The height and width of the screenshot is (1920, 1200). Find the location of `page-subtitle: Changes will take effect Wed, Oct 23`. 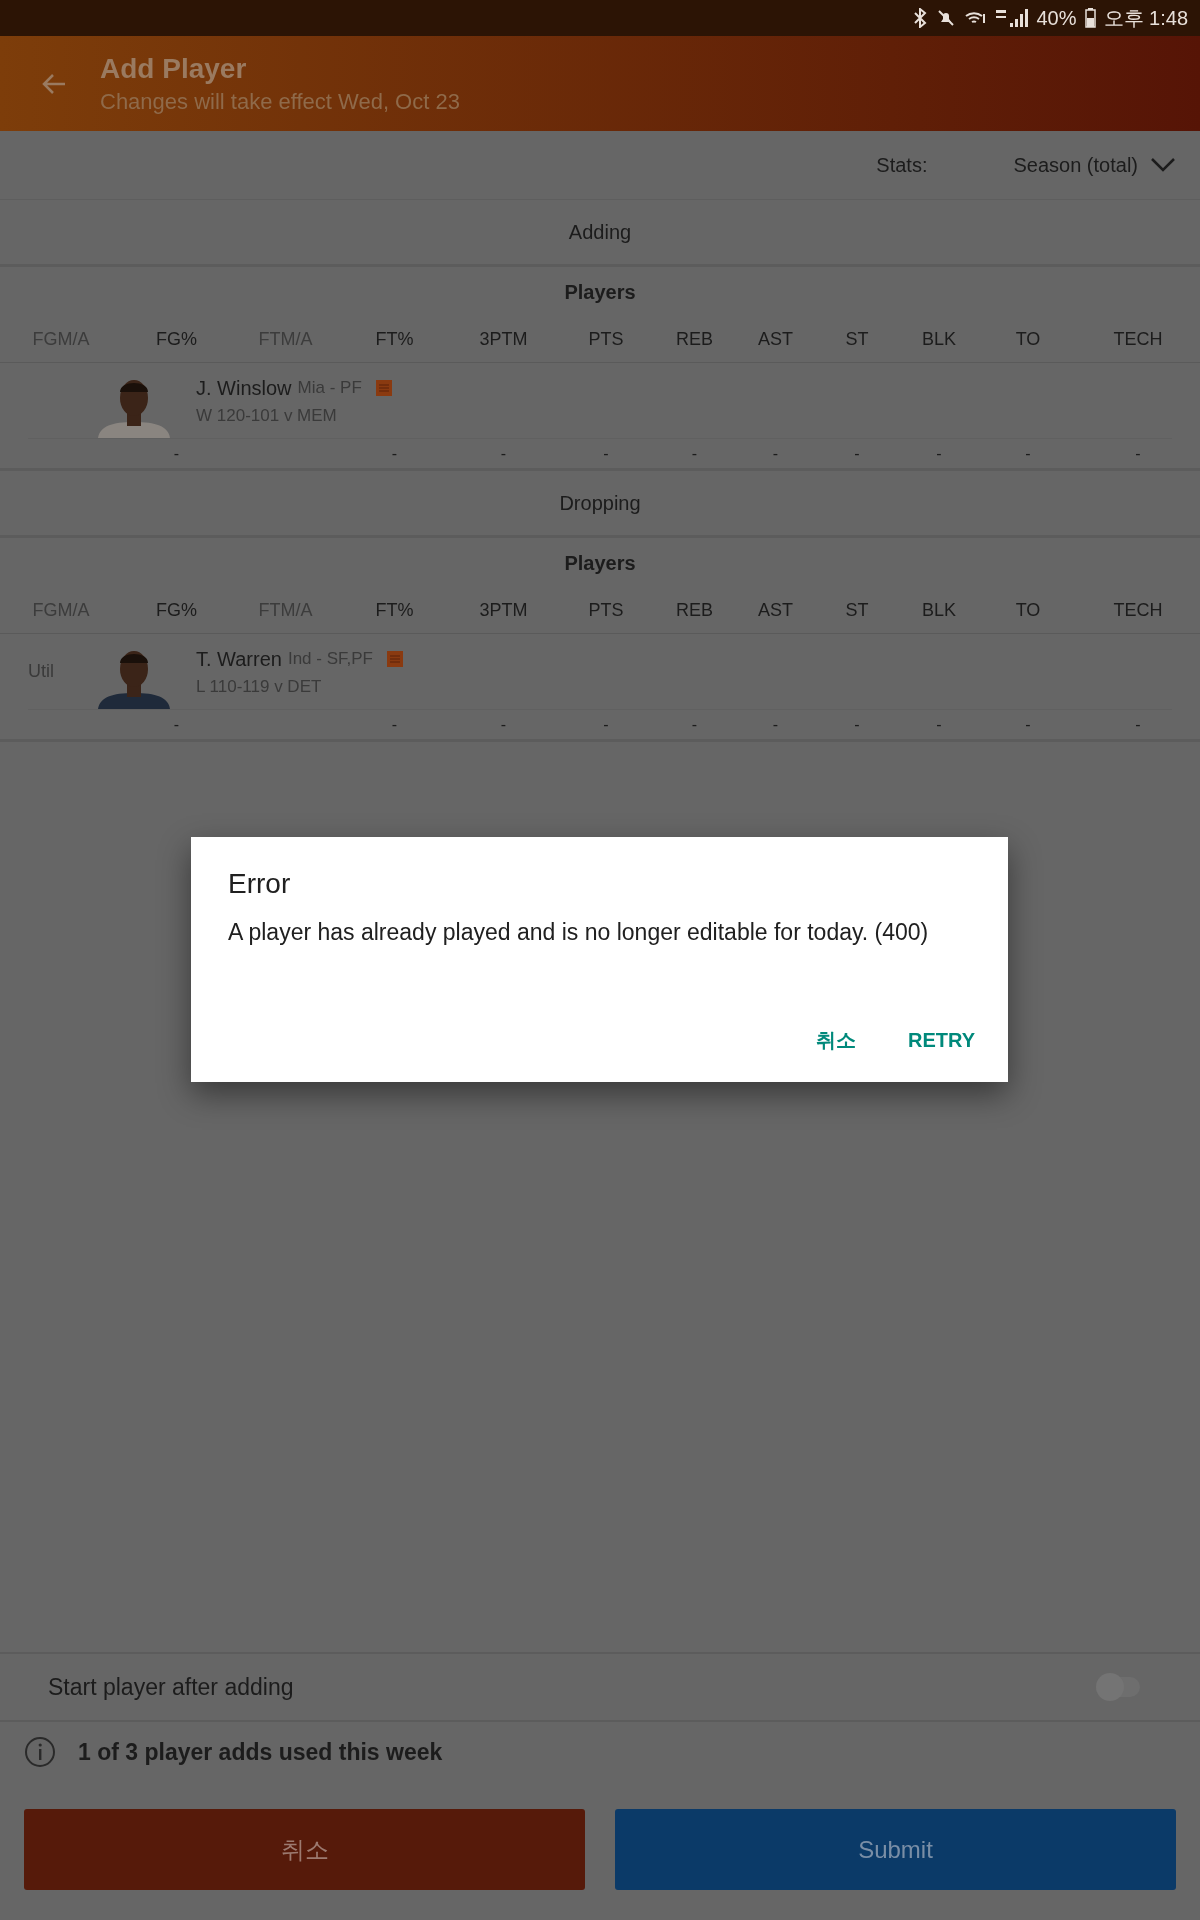

page-subtitle: Changes will take effect Wed, Oct 23 is located at coordinates (280, 101).